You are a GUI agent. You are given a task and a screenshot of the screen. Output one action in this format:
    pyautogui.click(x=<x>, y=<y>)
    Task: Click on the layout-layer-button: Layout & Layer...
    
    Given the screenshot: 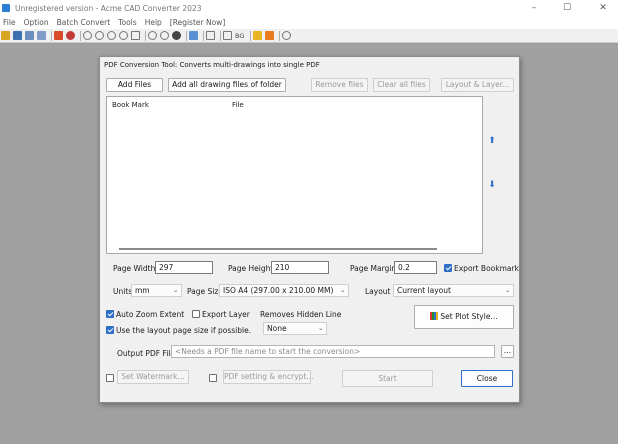 What is the action you would take?
    pyautogui.click(x=477, y=85)
    